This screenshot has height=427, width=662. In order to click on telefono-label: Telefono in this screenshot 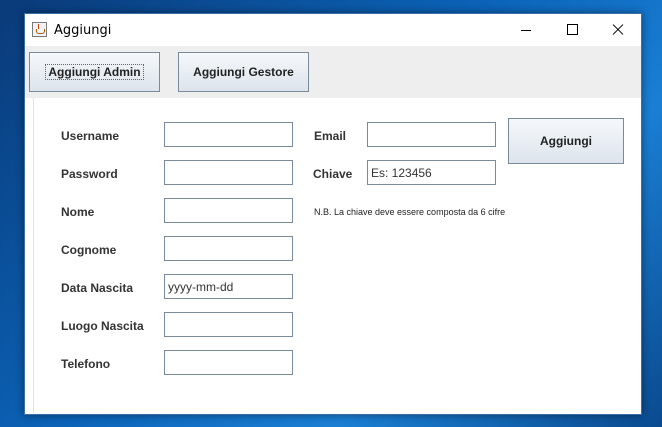, I will do `click(86, 364)`.